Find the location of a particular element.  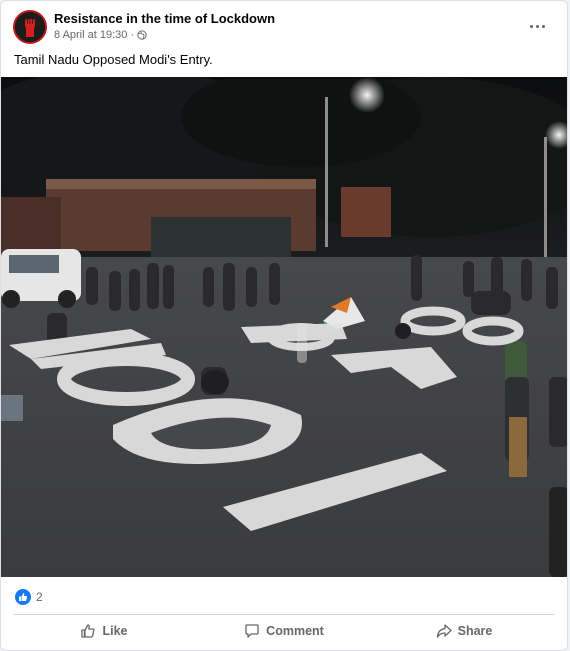

page-name-link: Resistance in the time of Lockdown is located at coordinates (164, 18).